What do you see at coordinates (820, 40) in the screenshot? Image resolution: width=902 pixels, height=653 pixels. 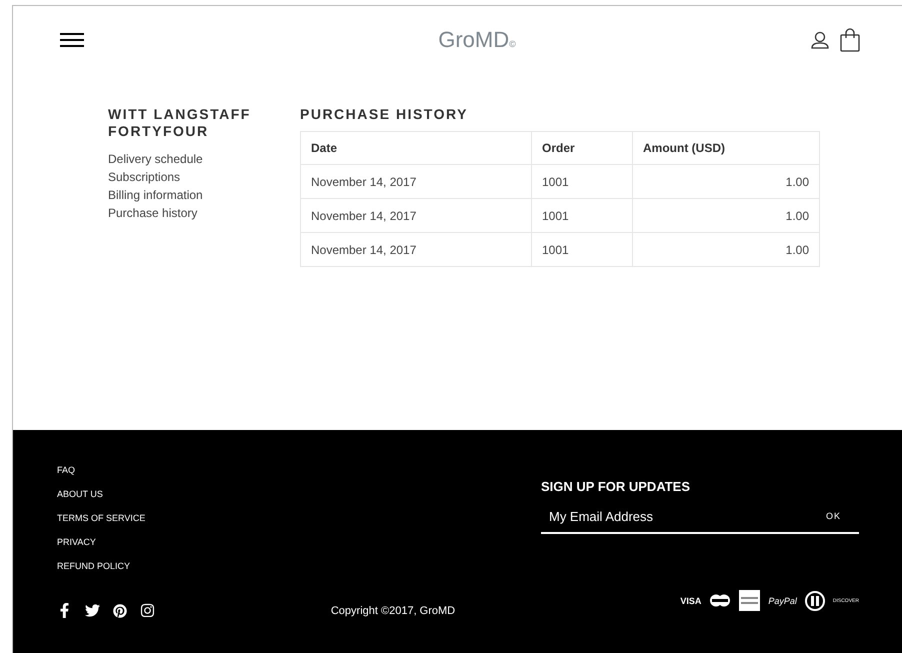 I see `user-icon` at bounding box center [820, 40].